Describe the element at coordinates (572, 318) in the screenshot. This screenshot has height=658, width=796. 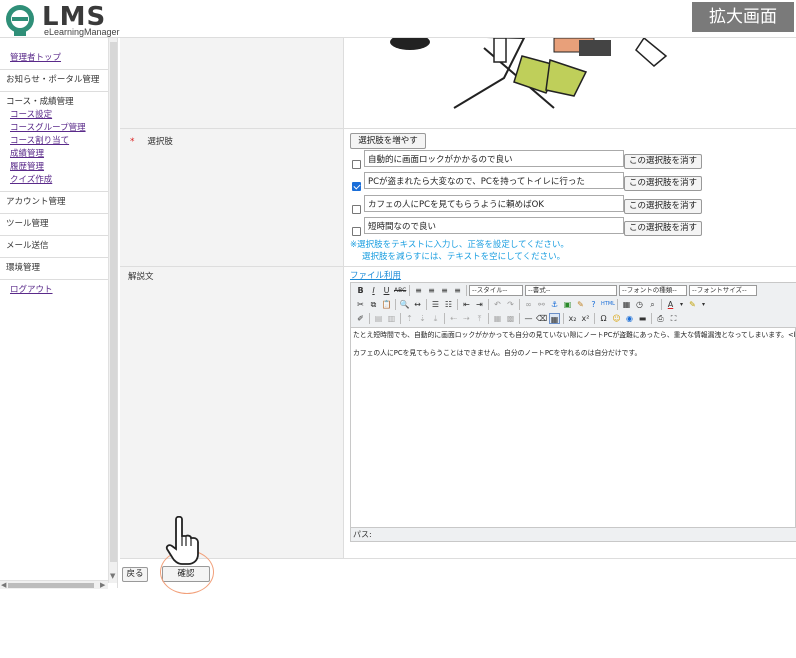
I see `subscript-icon: x₂` at that location.